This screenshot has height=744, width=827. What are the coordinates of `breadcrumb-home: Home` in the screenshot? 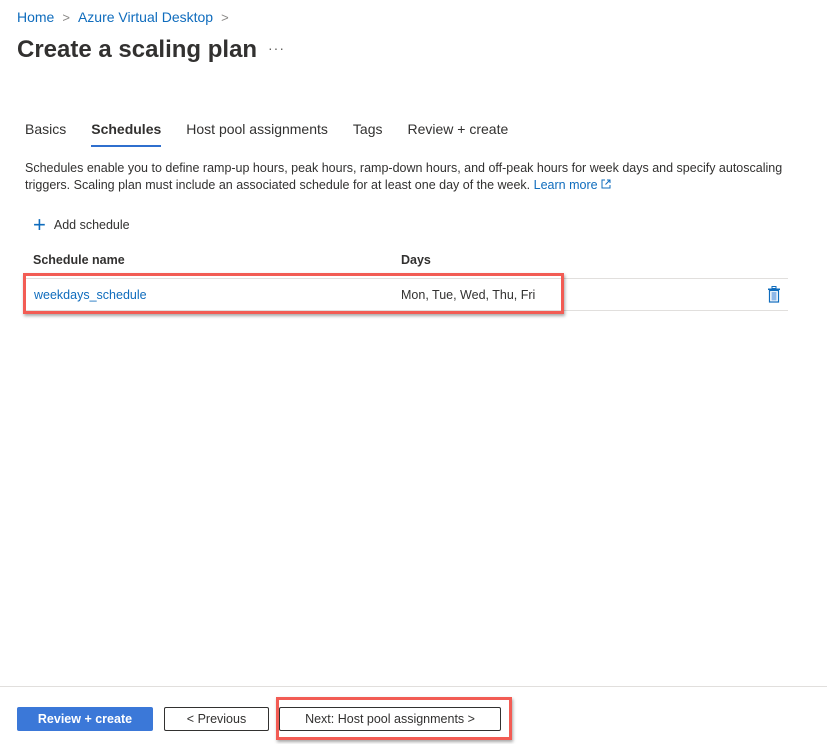 It's located at (35, 17).